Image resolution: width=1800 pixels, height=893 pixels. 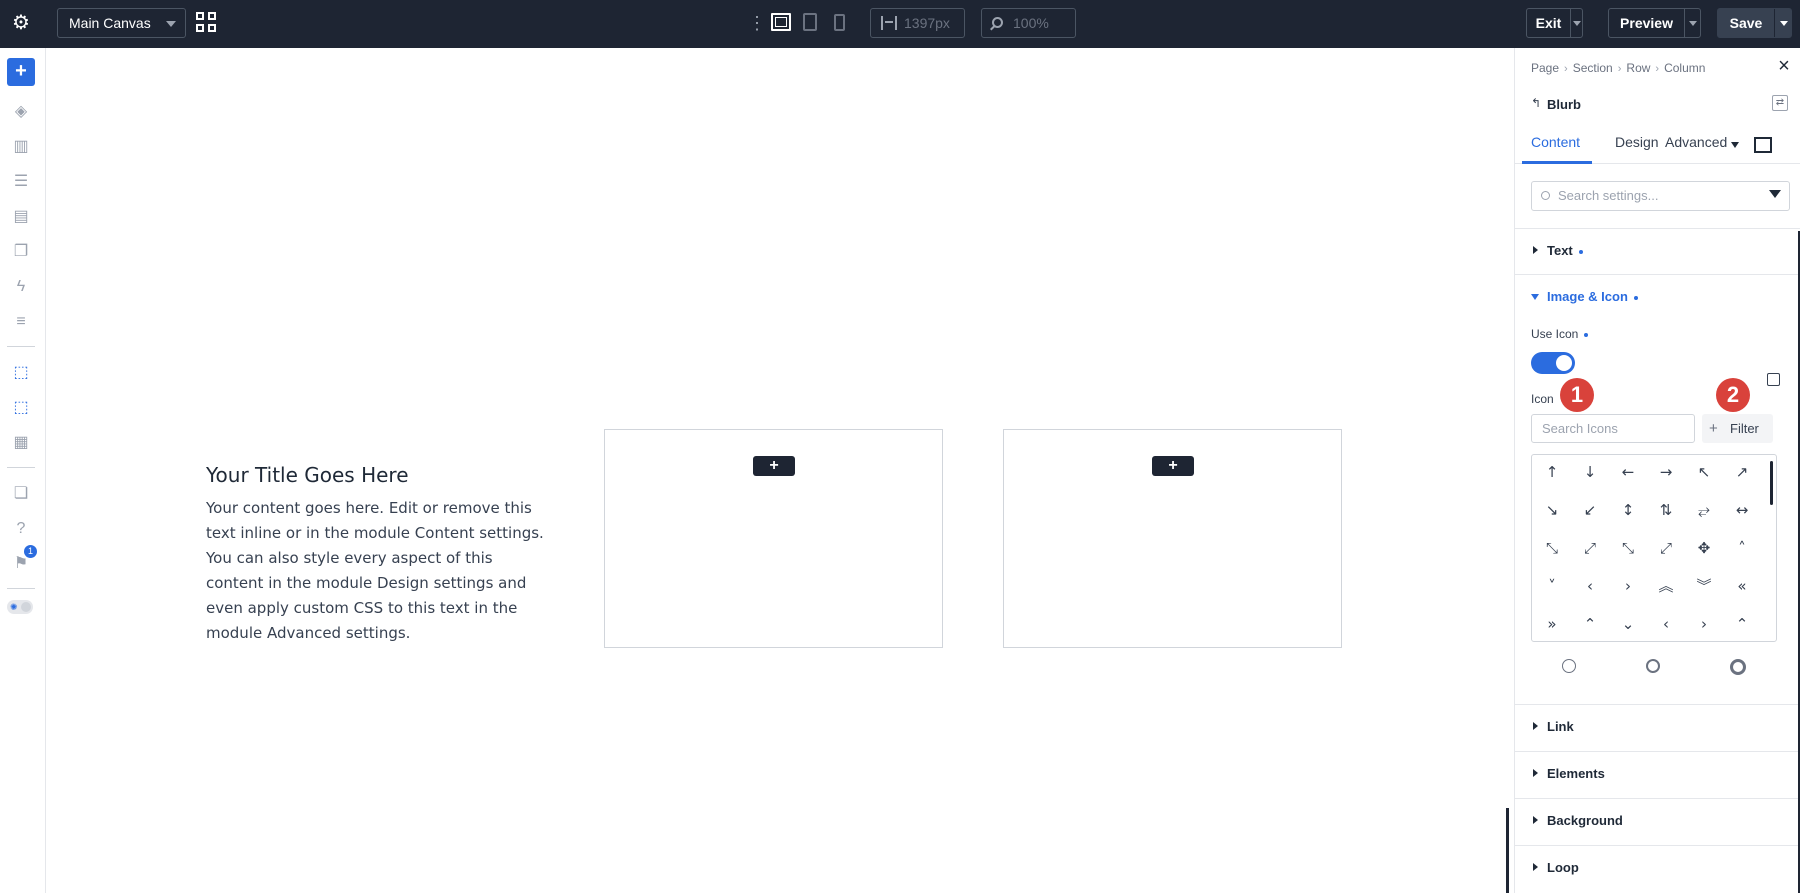 I want to click on arrow-up-down-icon: ↕, so click(x=1628, y=510).